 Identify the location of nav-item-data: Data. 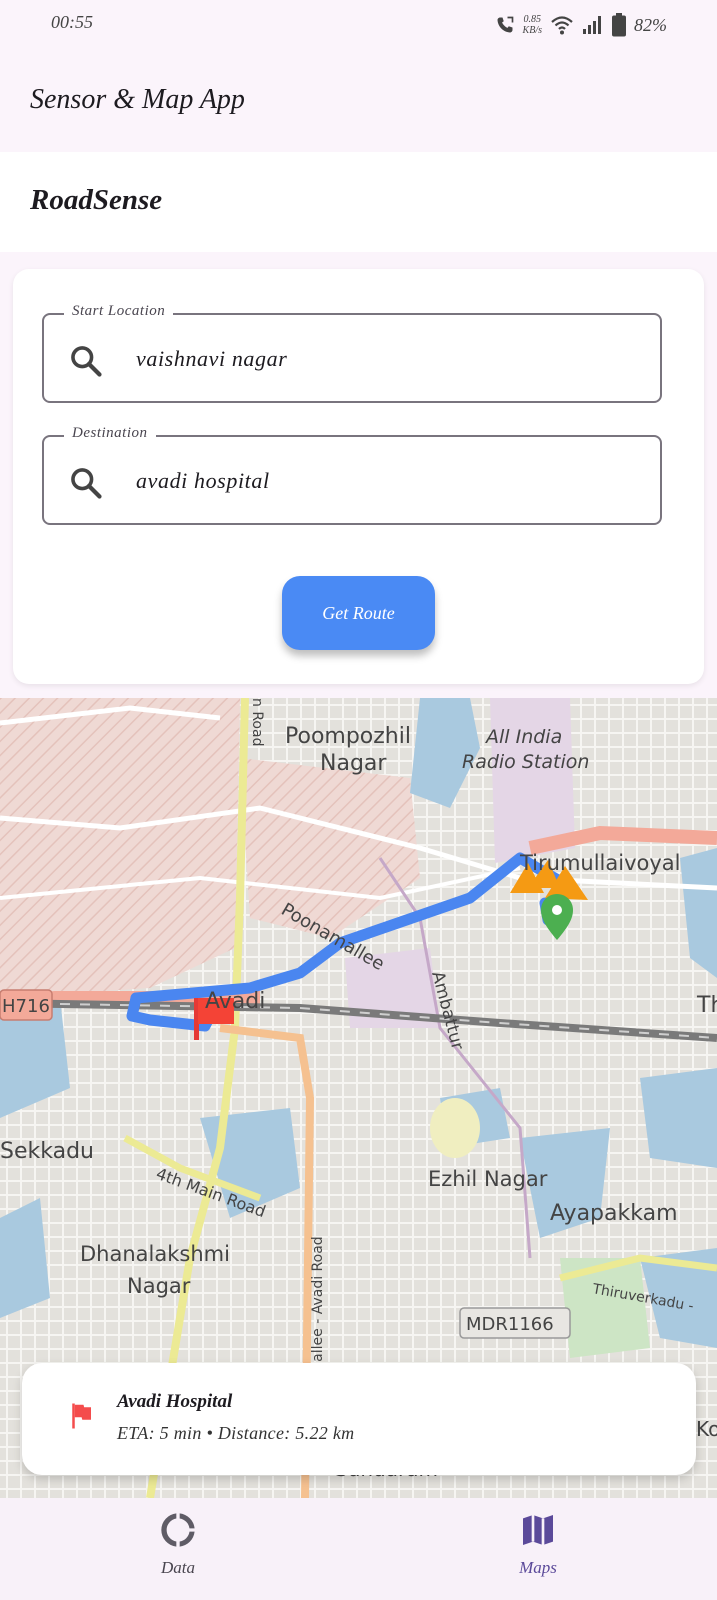
(178, 1544).